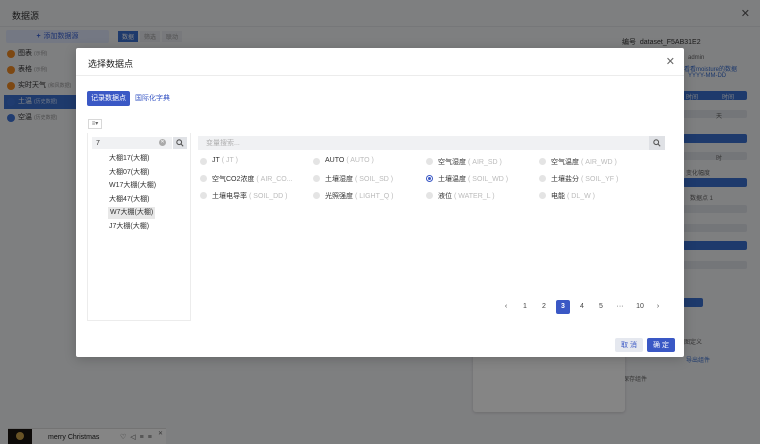  Describe the element at coordinates (525, 307) in the screenshot. I see `page-button: 1` at that location.